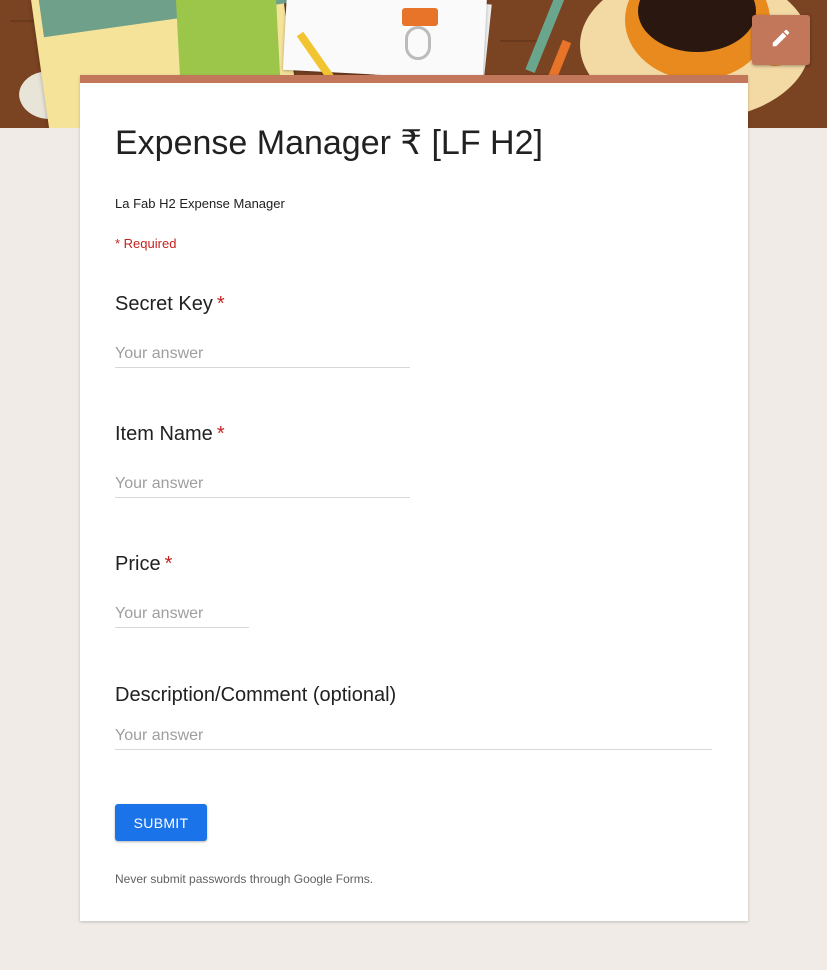  I want to click on question-label-secret-key: Secret Key *, so click(170, 304).